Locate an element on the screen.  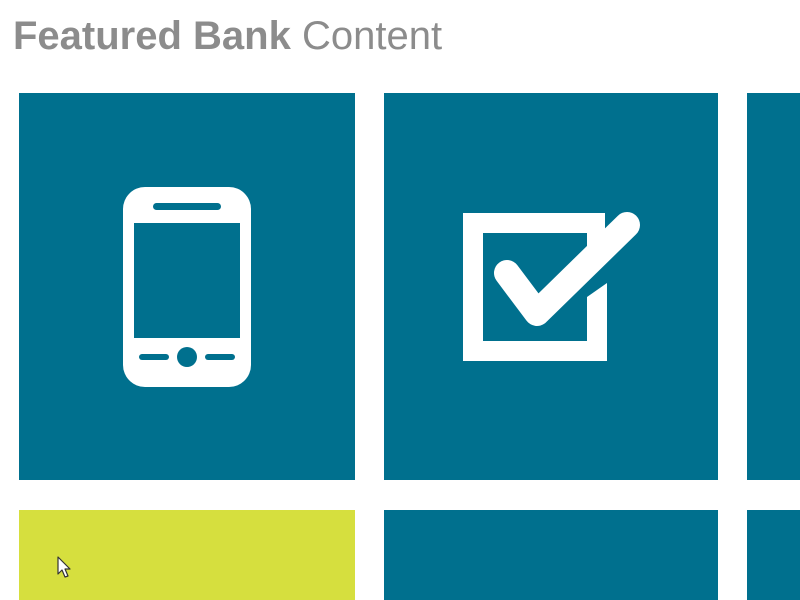
smartphone-icon is located at coordinates (187, 286).